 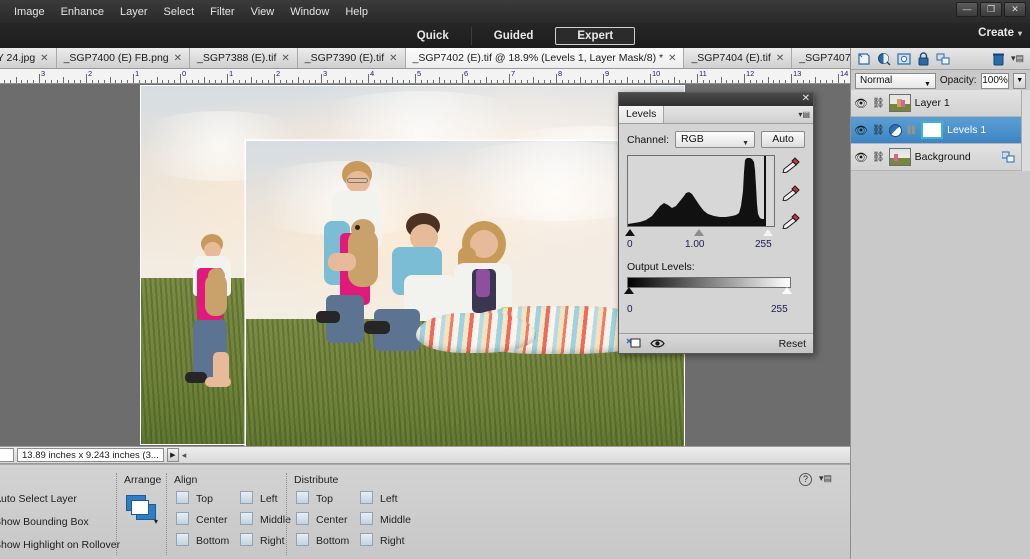 What do you see at coordinates (715, 139) in the screenshot?
I see `channel-select: RGB ▼` at bounding box center [715, 139].